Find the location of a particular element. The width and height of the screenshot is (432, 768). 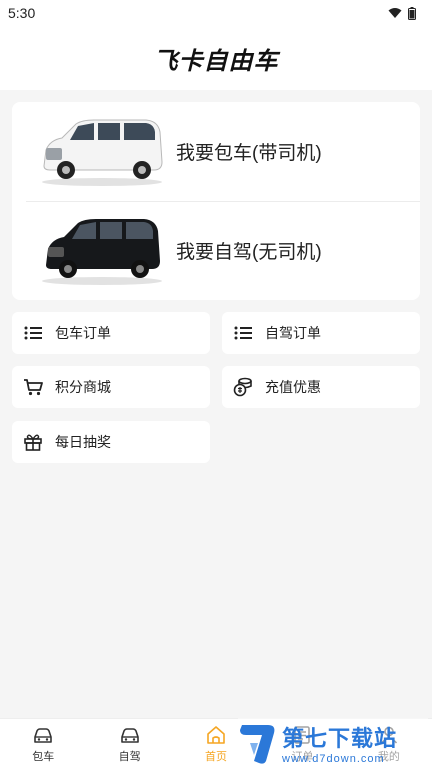

tab-label: 自驾 is located at coordinates (129, 756).